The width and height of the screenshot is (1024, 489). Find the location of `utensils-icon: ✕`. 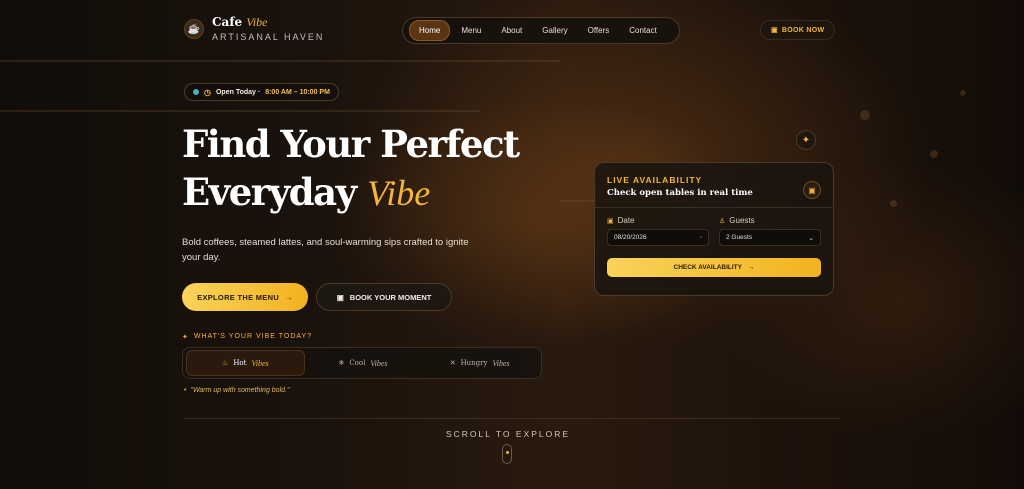

utensils-icon: ✕ is located at coordinates (452, 363).